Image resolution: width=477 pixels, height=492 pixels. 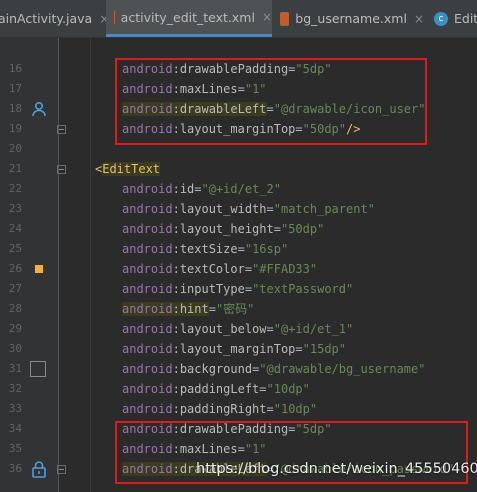 What do you see at coordinates (15, 108) in the screenshot?
I see `line-number: 18` at bounding box center [15, 108].